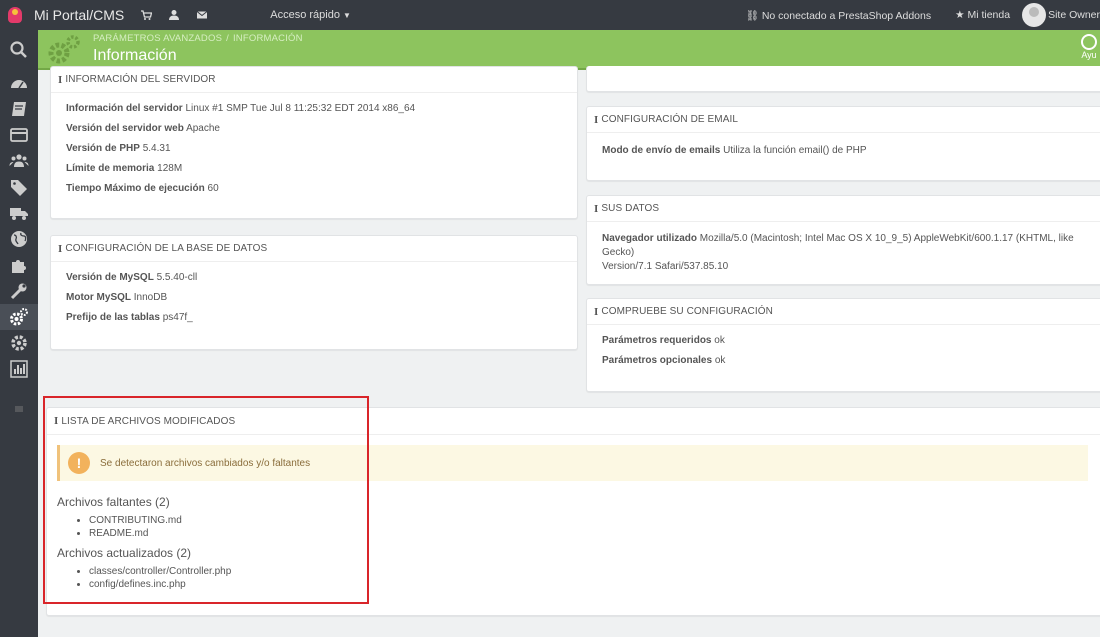 The width and height of the screenshot is (1100, 637). What do you see at coordinates (670, 119) in the screenshot?
I see `panel-title: CONFIGURACIÓN DE EMAIL` at bounding box center [670, 119].